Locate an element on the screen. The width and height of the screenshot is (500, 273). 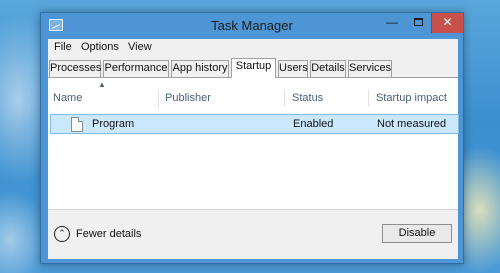
row-startup-impact: Not measured is located at coordinates (412, 124).